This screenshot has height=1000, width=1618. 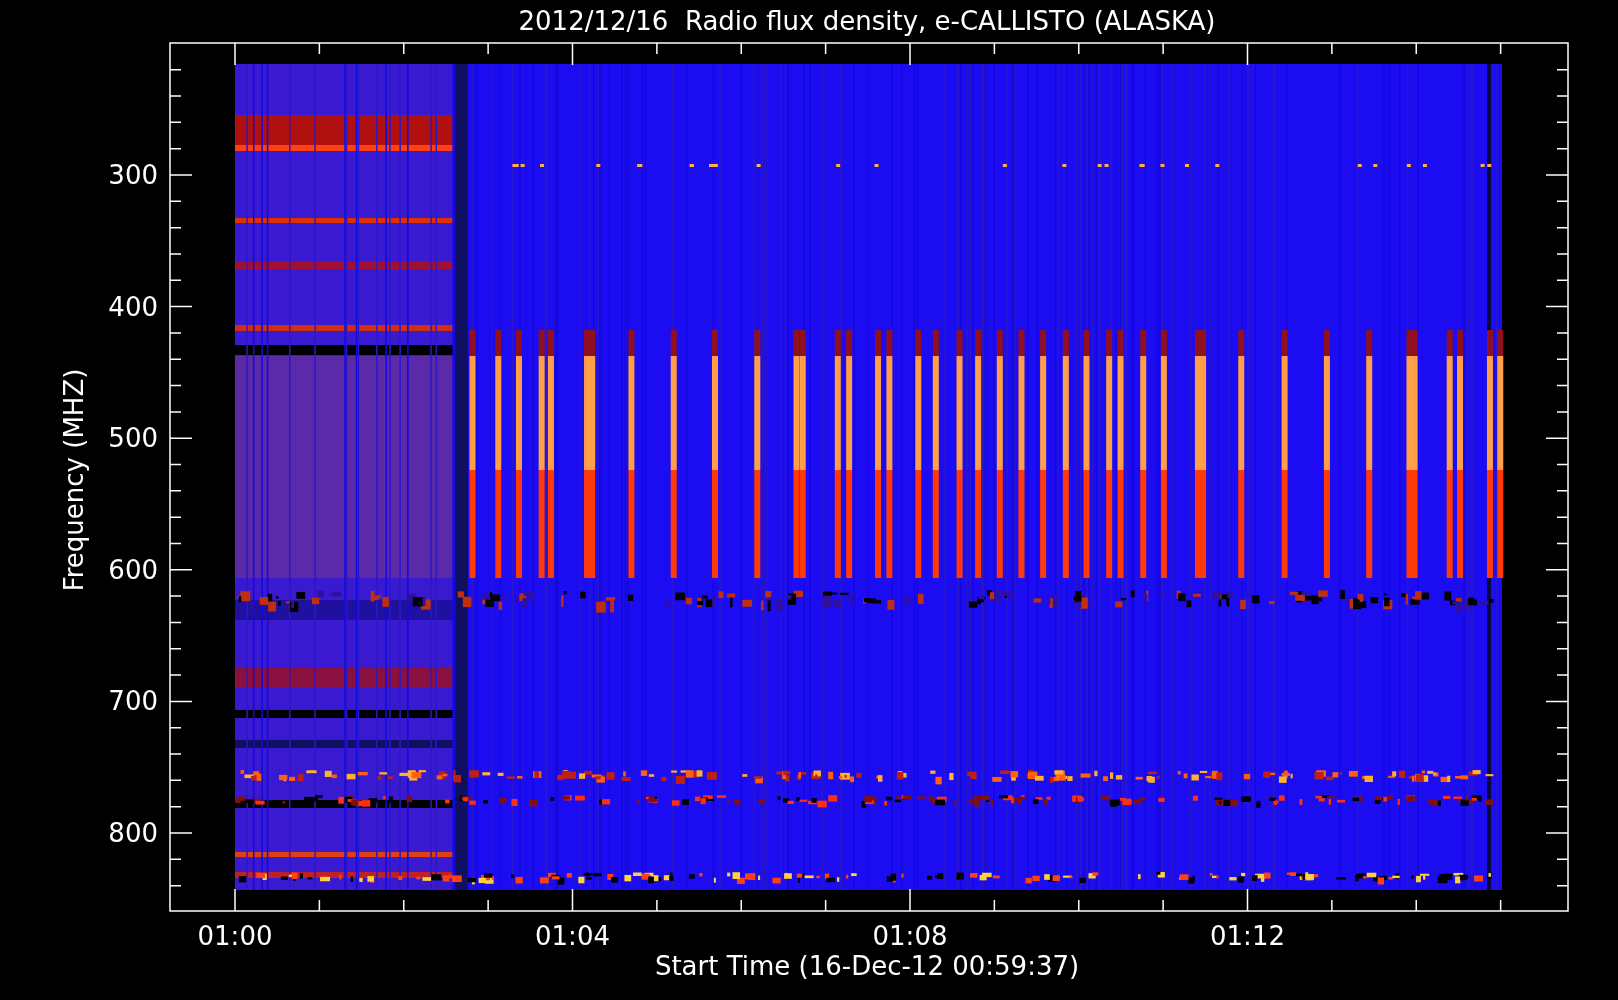 What do you see at coordinates (572, 936) in the screenshot?
I see `x-tick-label: 01:04` at bounding box center [572, 936].